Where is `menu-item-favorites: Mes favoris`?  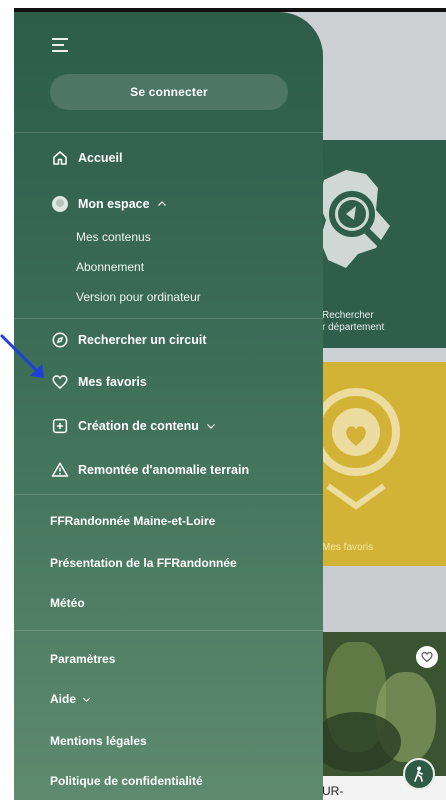
menu-item-favorites: Mes favoris is located at coordinates (98, 382).